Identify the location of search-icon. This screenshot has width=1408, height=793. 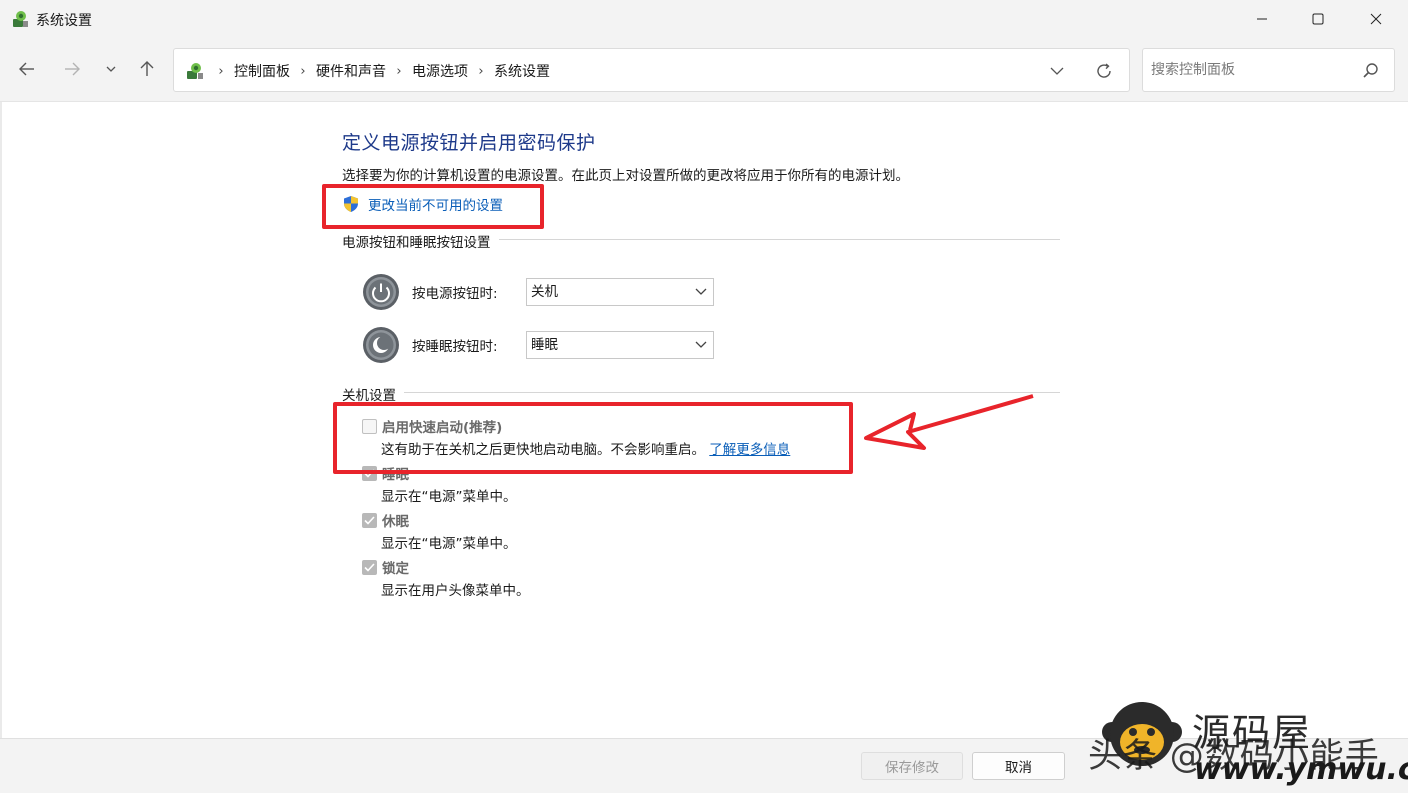
(1371, 71).